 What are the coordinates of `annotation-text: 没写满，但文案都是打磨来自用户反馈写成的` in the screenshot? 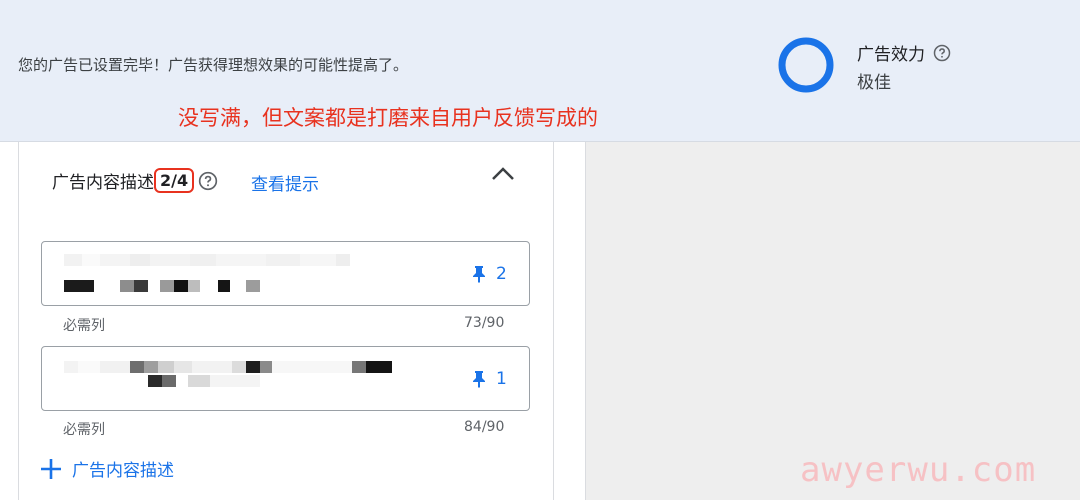 It's located at (388, 118).